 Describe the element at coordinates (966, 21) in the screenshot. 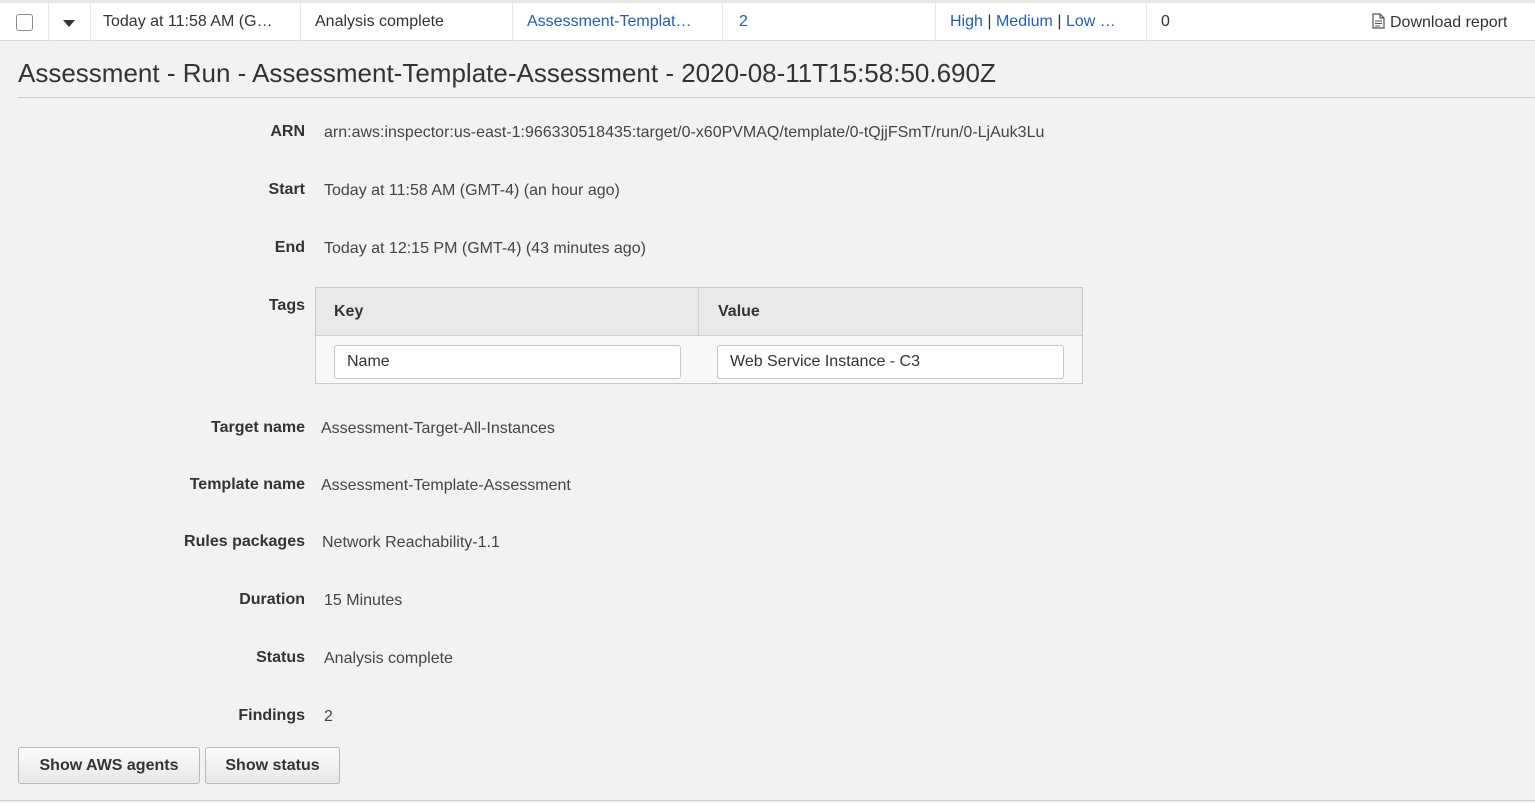

I see `severity-high-link: High` at that location.